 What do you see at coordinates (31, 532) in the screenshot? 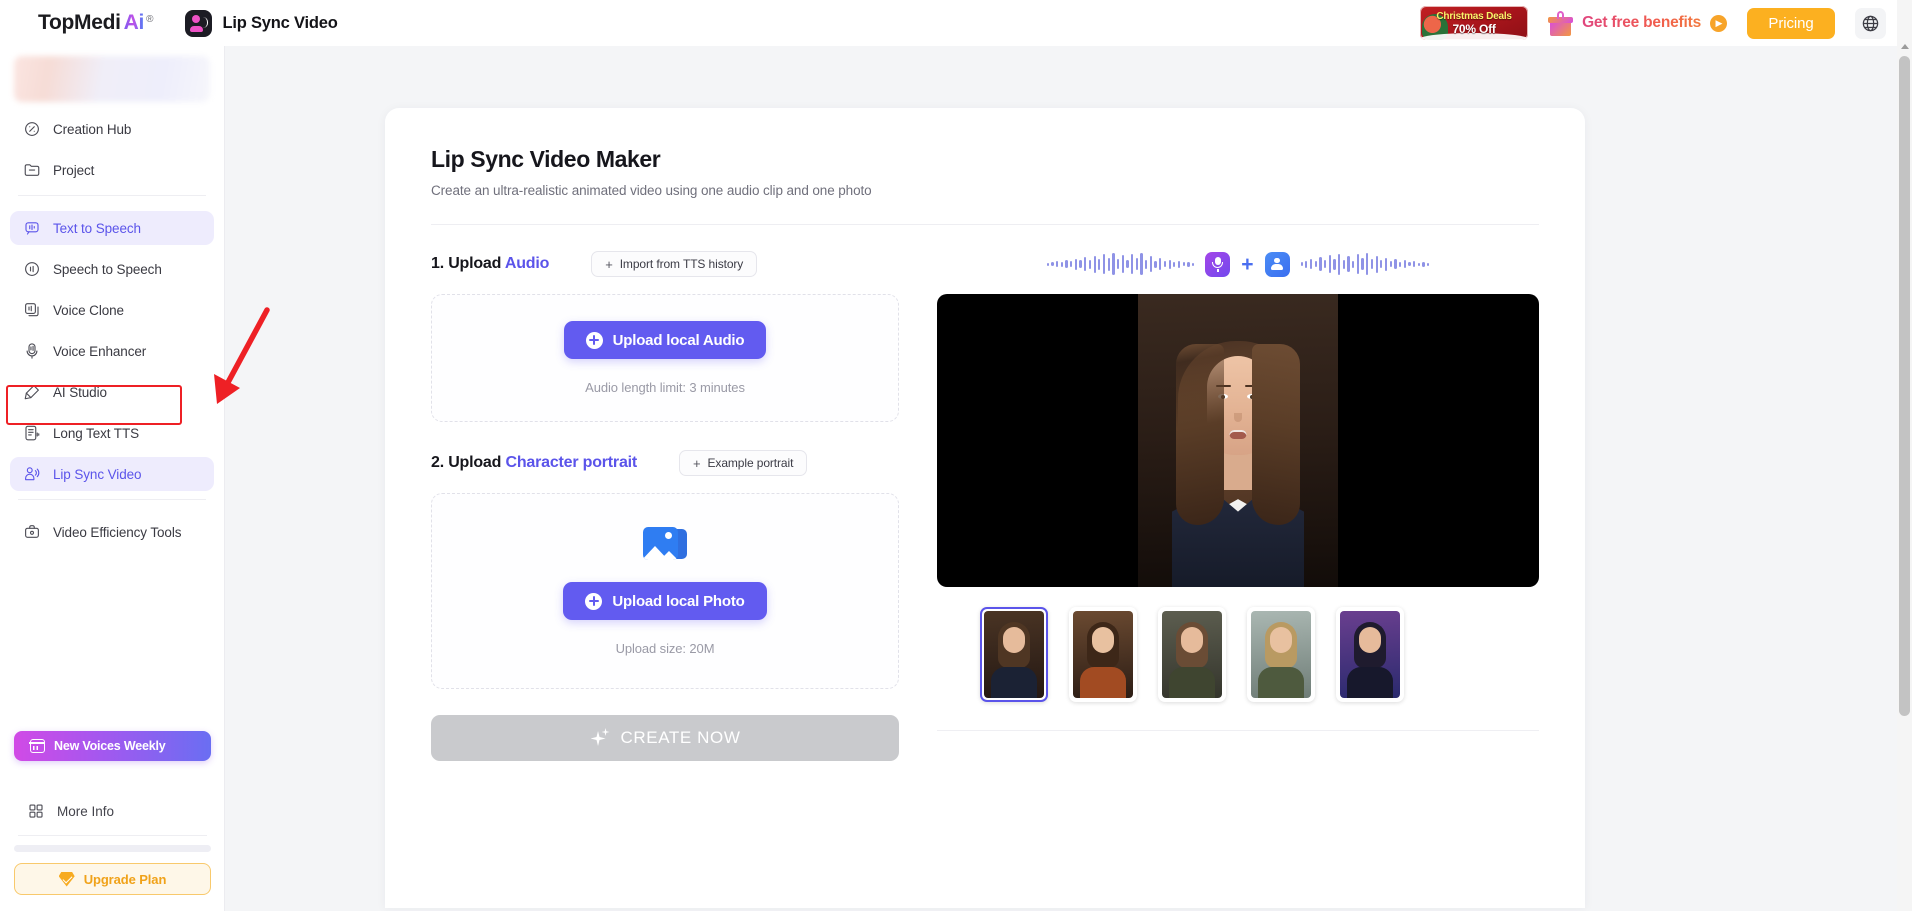
I see `video-tools-icon` at bounding box center [31, 532].